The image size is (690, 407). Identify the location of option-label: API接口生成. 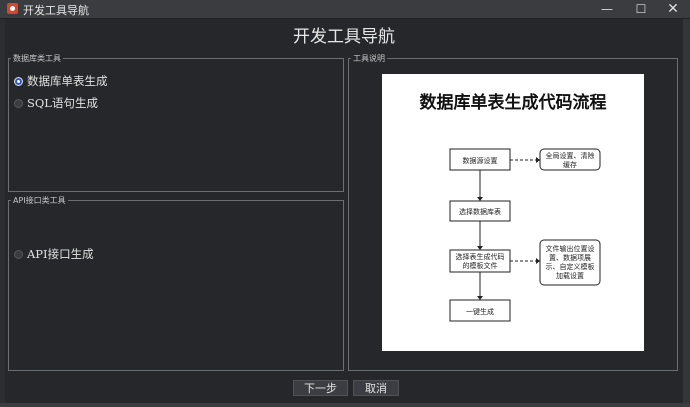
(60, 254).